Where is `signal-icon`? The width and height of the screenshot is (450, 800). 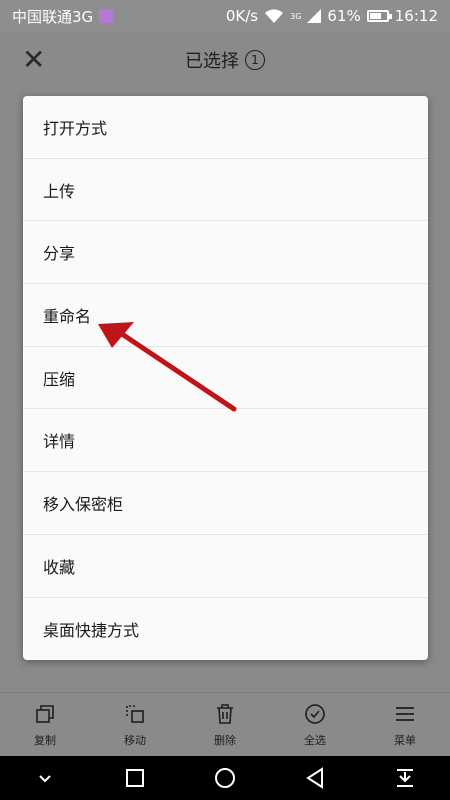 signal-icon is located at coordinates (314, 16).